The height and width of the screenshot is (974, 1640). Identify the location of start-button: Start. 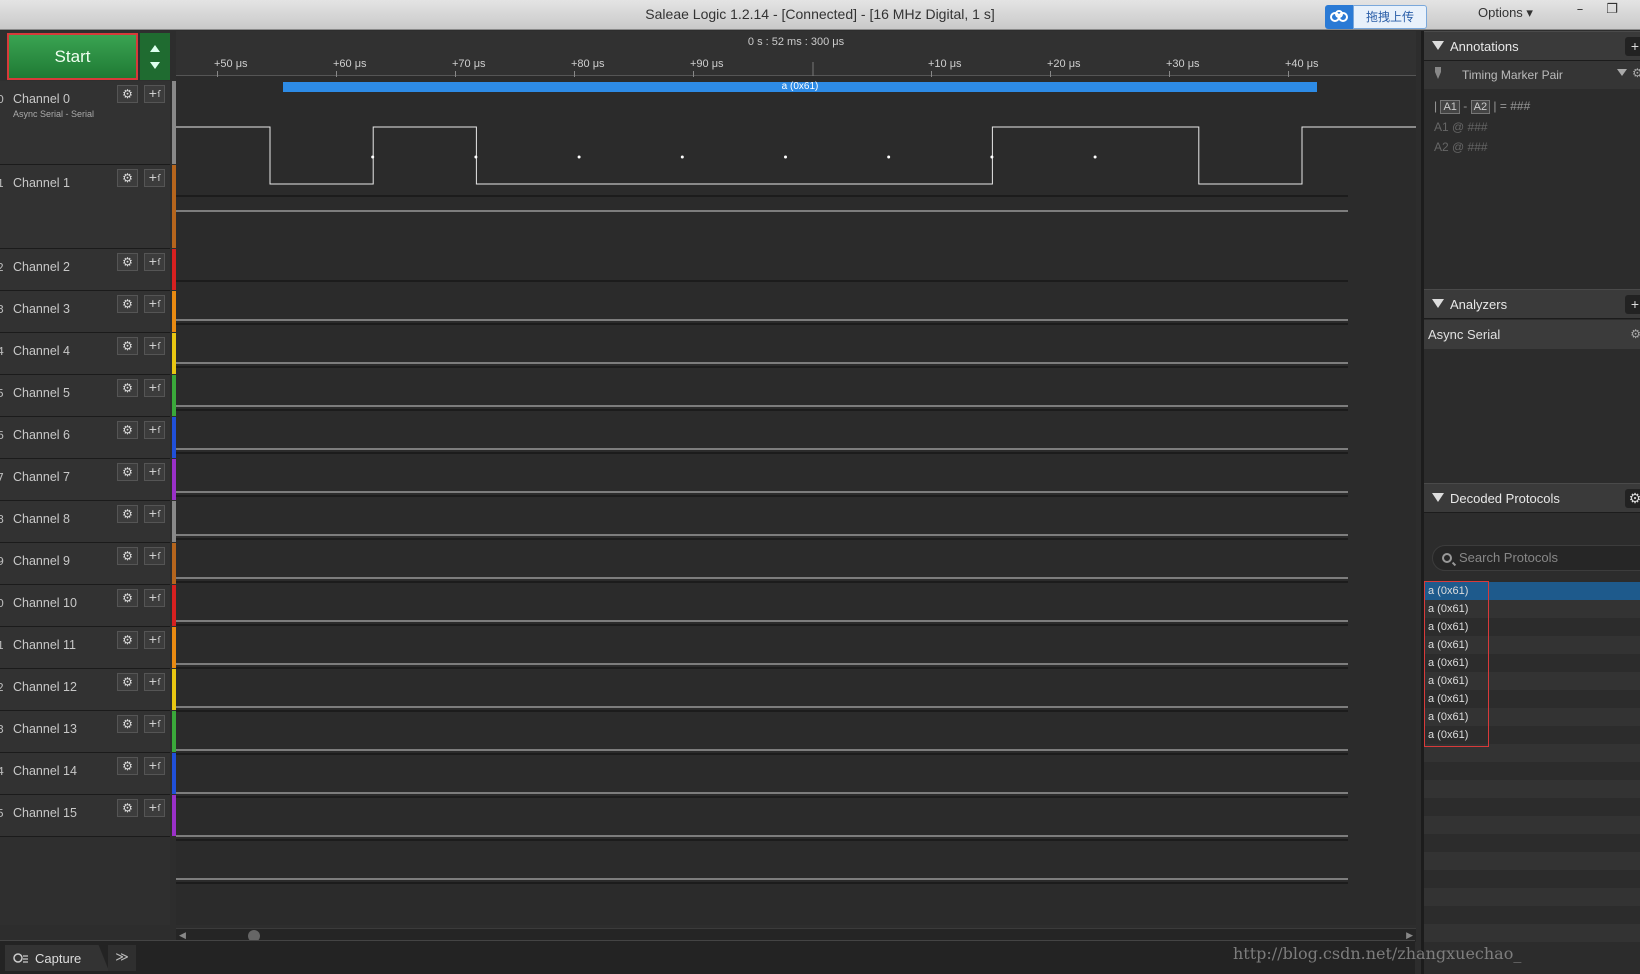
(72, 56).